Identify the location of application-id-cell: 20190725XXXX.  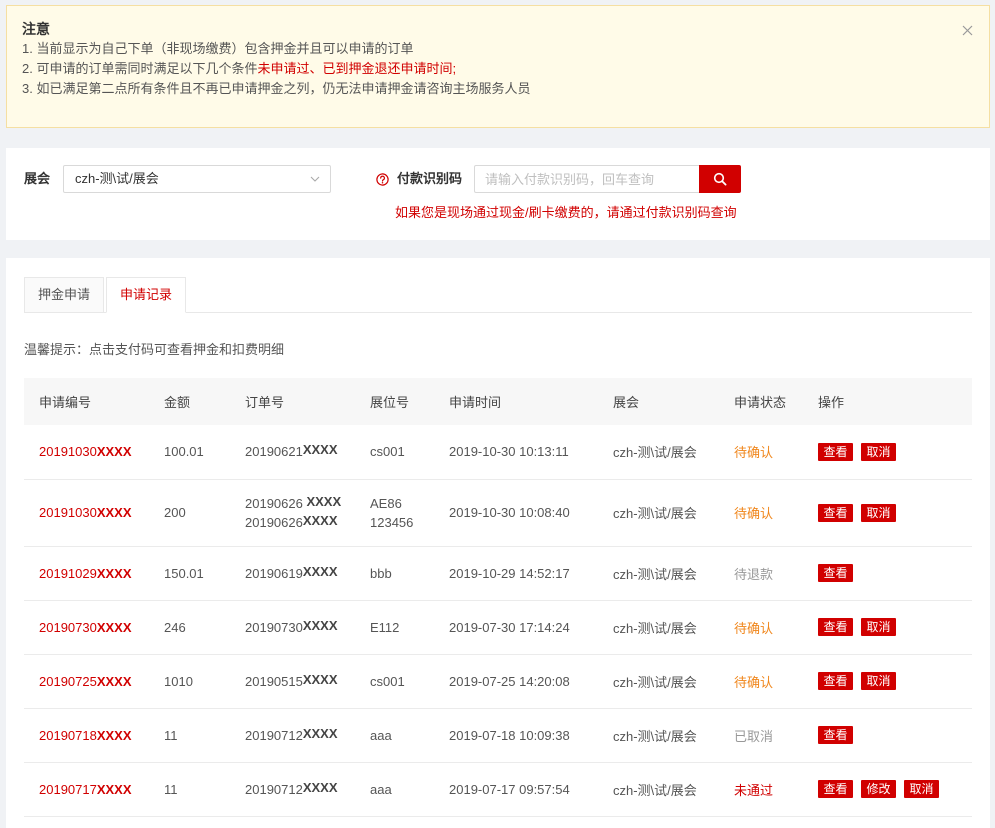
(86, 681).